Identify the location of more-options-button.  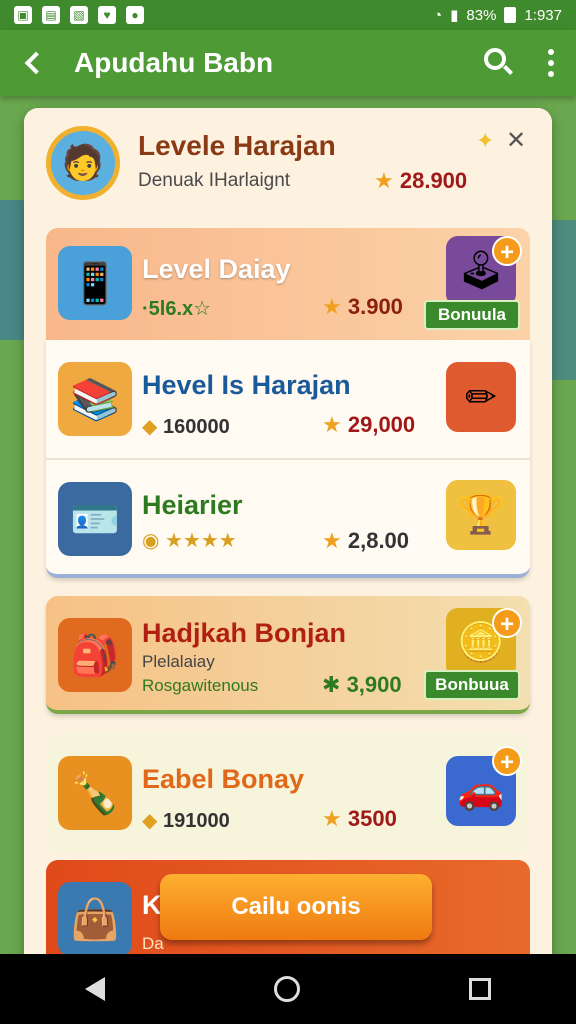
(551, 63).